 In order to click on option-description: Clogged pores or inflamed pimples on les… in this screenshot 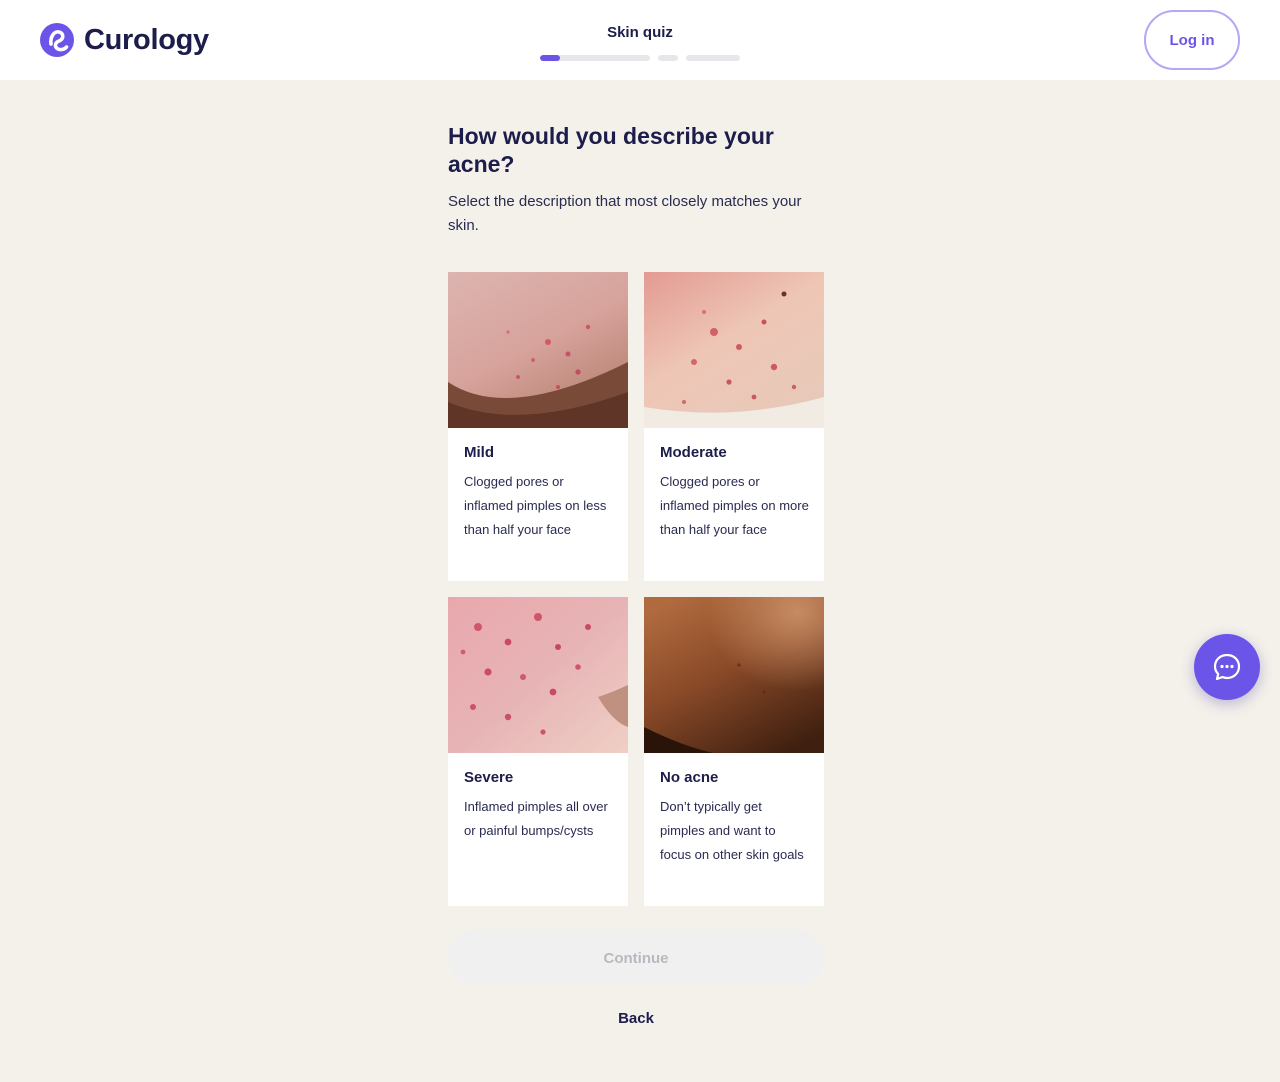, I will do `click(535, 505)`.